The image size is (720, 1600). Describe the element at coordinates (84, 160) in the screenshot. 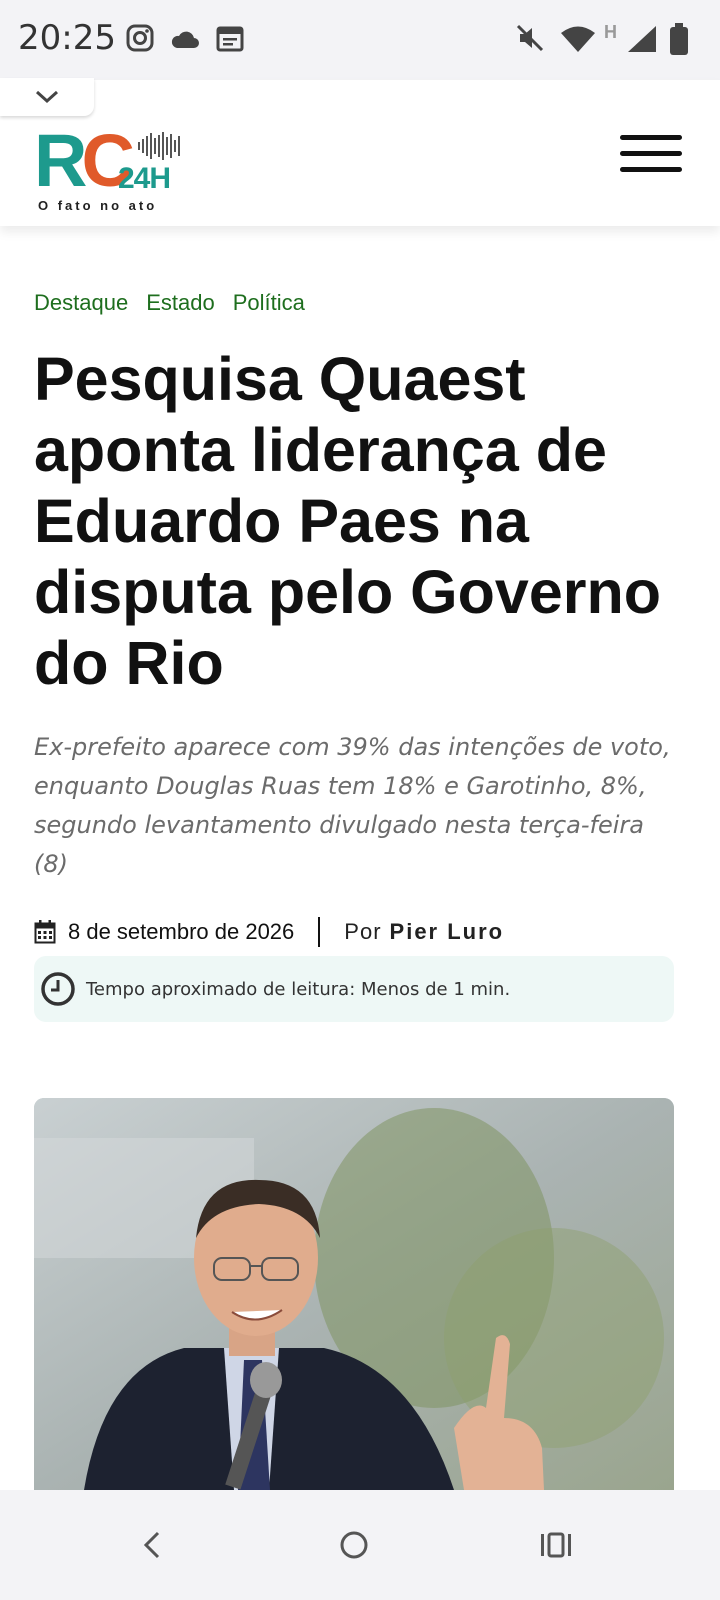

I see `logo-text: RC` at that location.